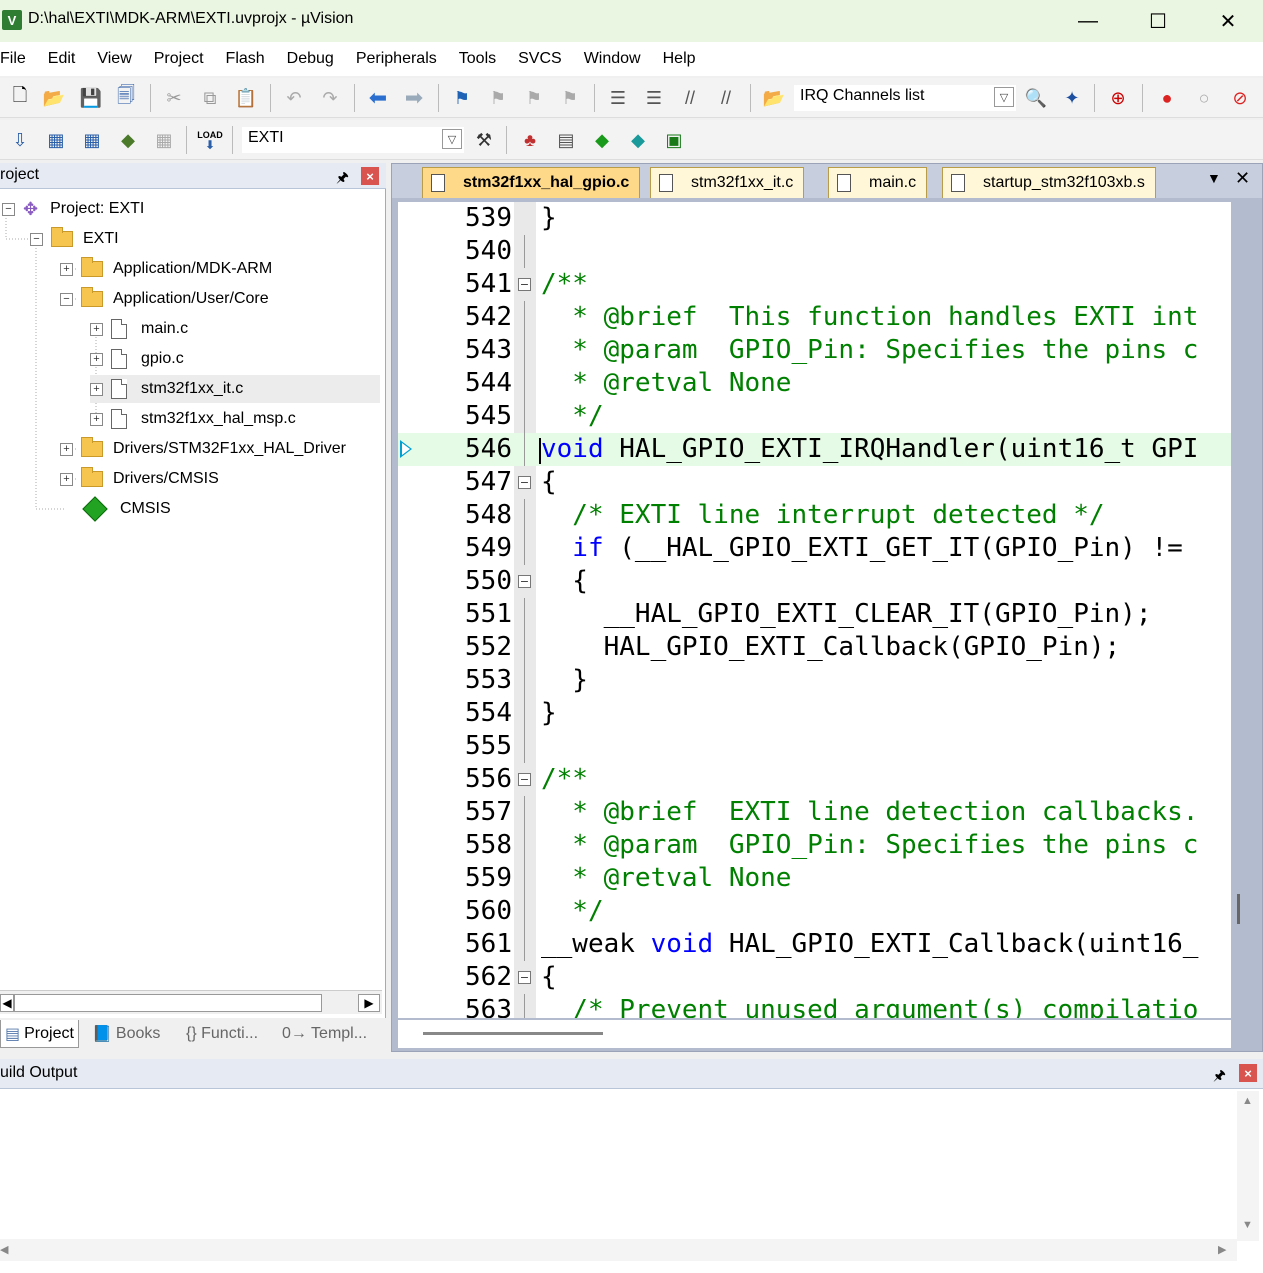 The height and width of the screenshot is (1273, 1263). What do you see at coordinates (235, 389) in the screenshot?
I see `tree-item: + stm32f1xx_it.c` at bounding box center [235, 389].